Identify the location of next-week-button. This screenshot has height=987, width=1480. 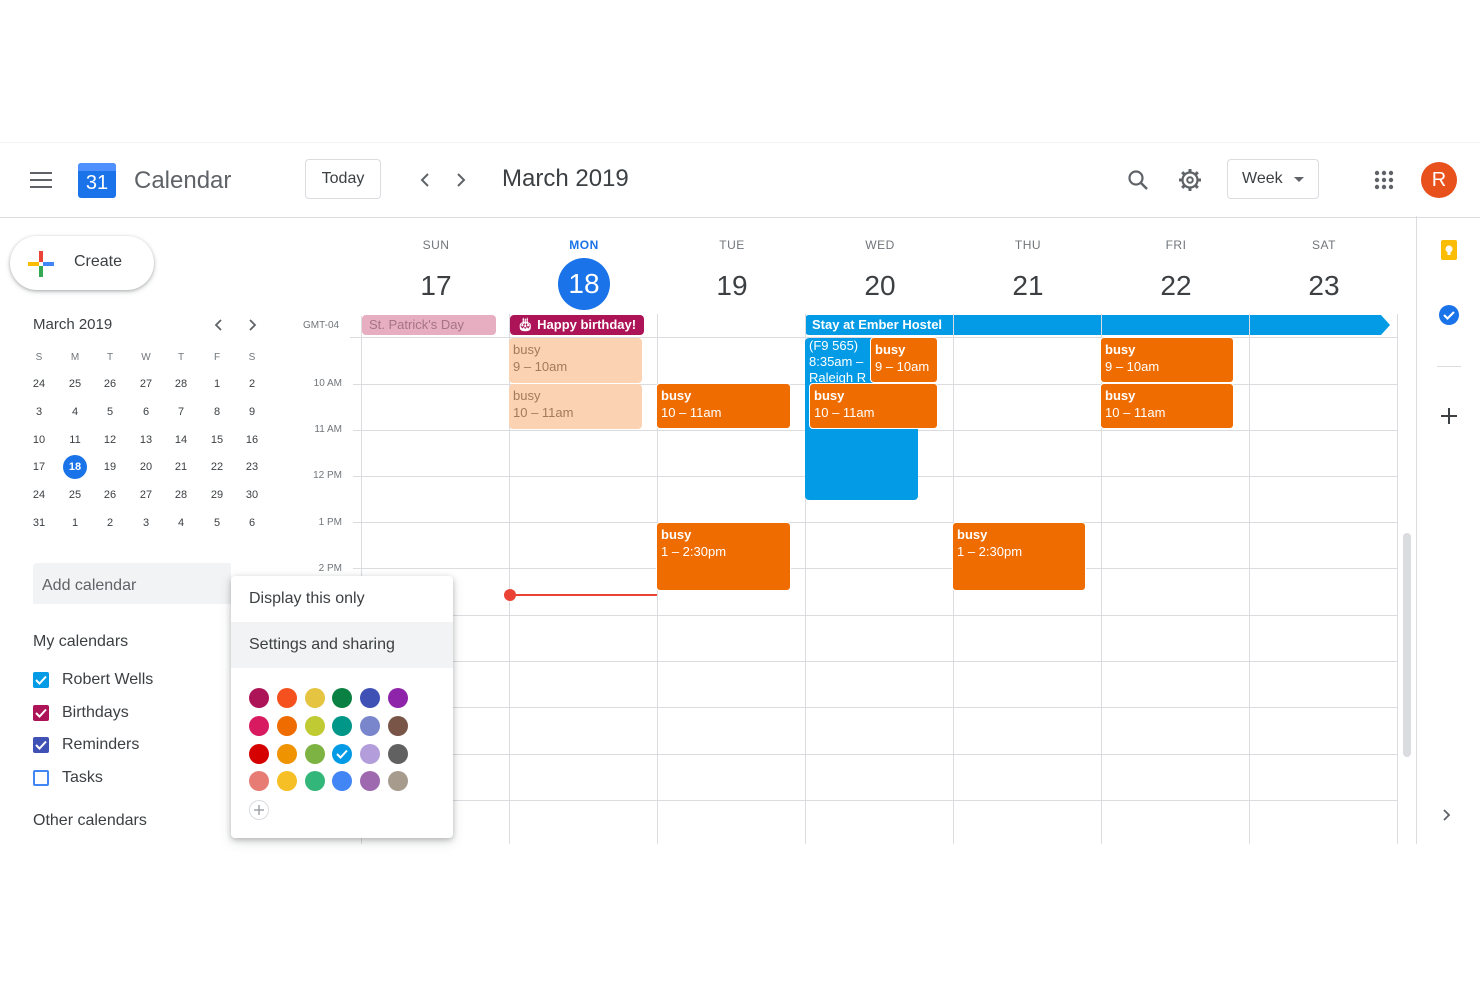
(461, 180).